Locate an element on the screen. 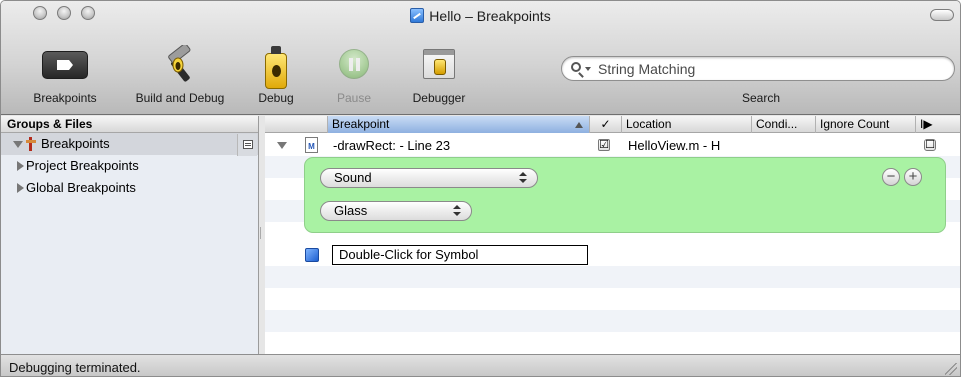  sidebar-item-label: Breakpoints is located at coordinates (75, 143).